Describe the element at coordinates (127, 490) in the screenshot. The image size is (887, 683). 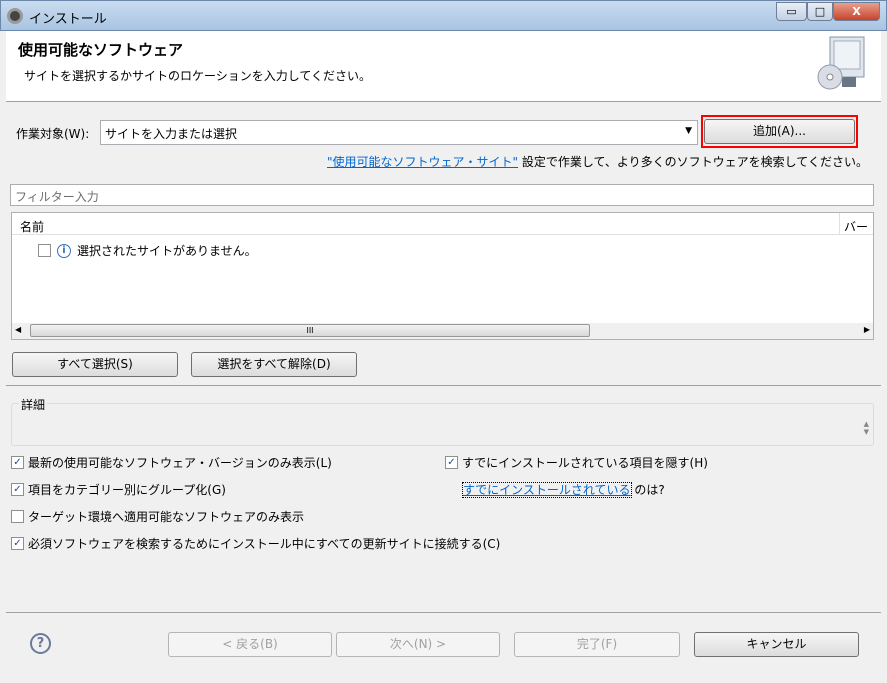
I see `option-label: 項目をカテゴリー別にグループ化(G)` at that location.